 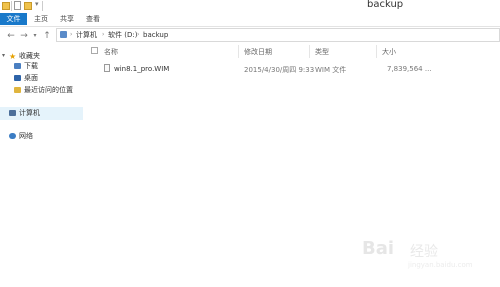 I want to click on tab-share: 共享, so click(x=67, y=19).